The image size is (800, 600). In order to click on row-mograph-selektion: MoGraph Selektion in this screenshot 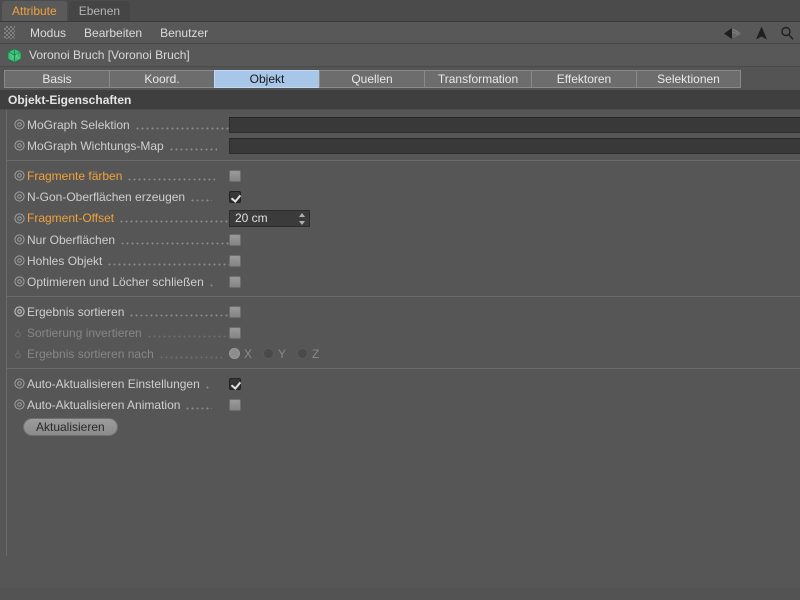, I will do `click(403, 124)`.